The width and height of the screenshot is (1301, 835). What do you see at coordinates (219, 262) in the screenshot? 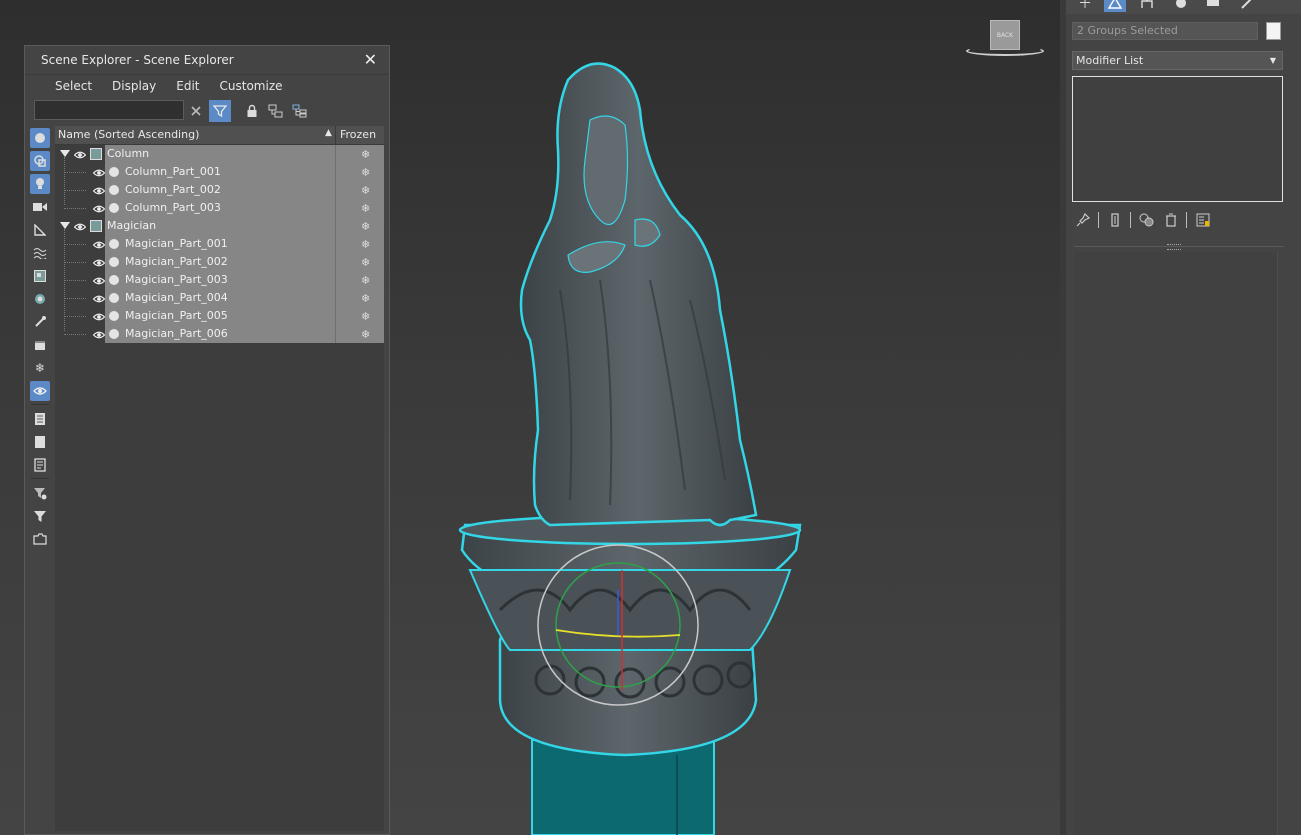
I see `tree-object-row: Magician_Part_002 ❄` at bounding box center [219, 262].